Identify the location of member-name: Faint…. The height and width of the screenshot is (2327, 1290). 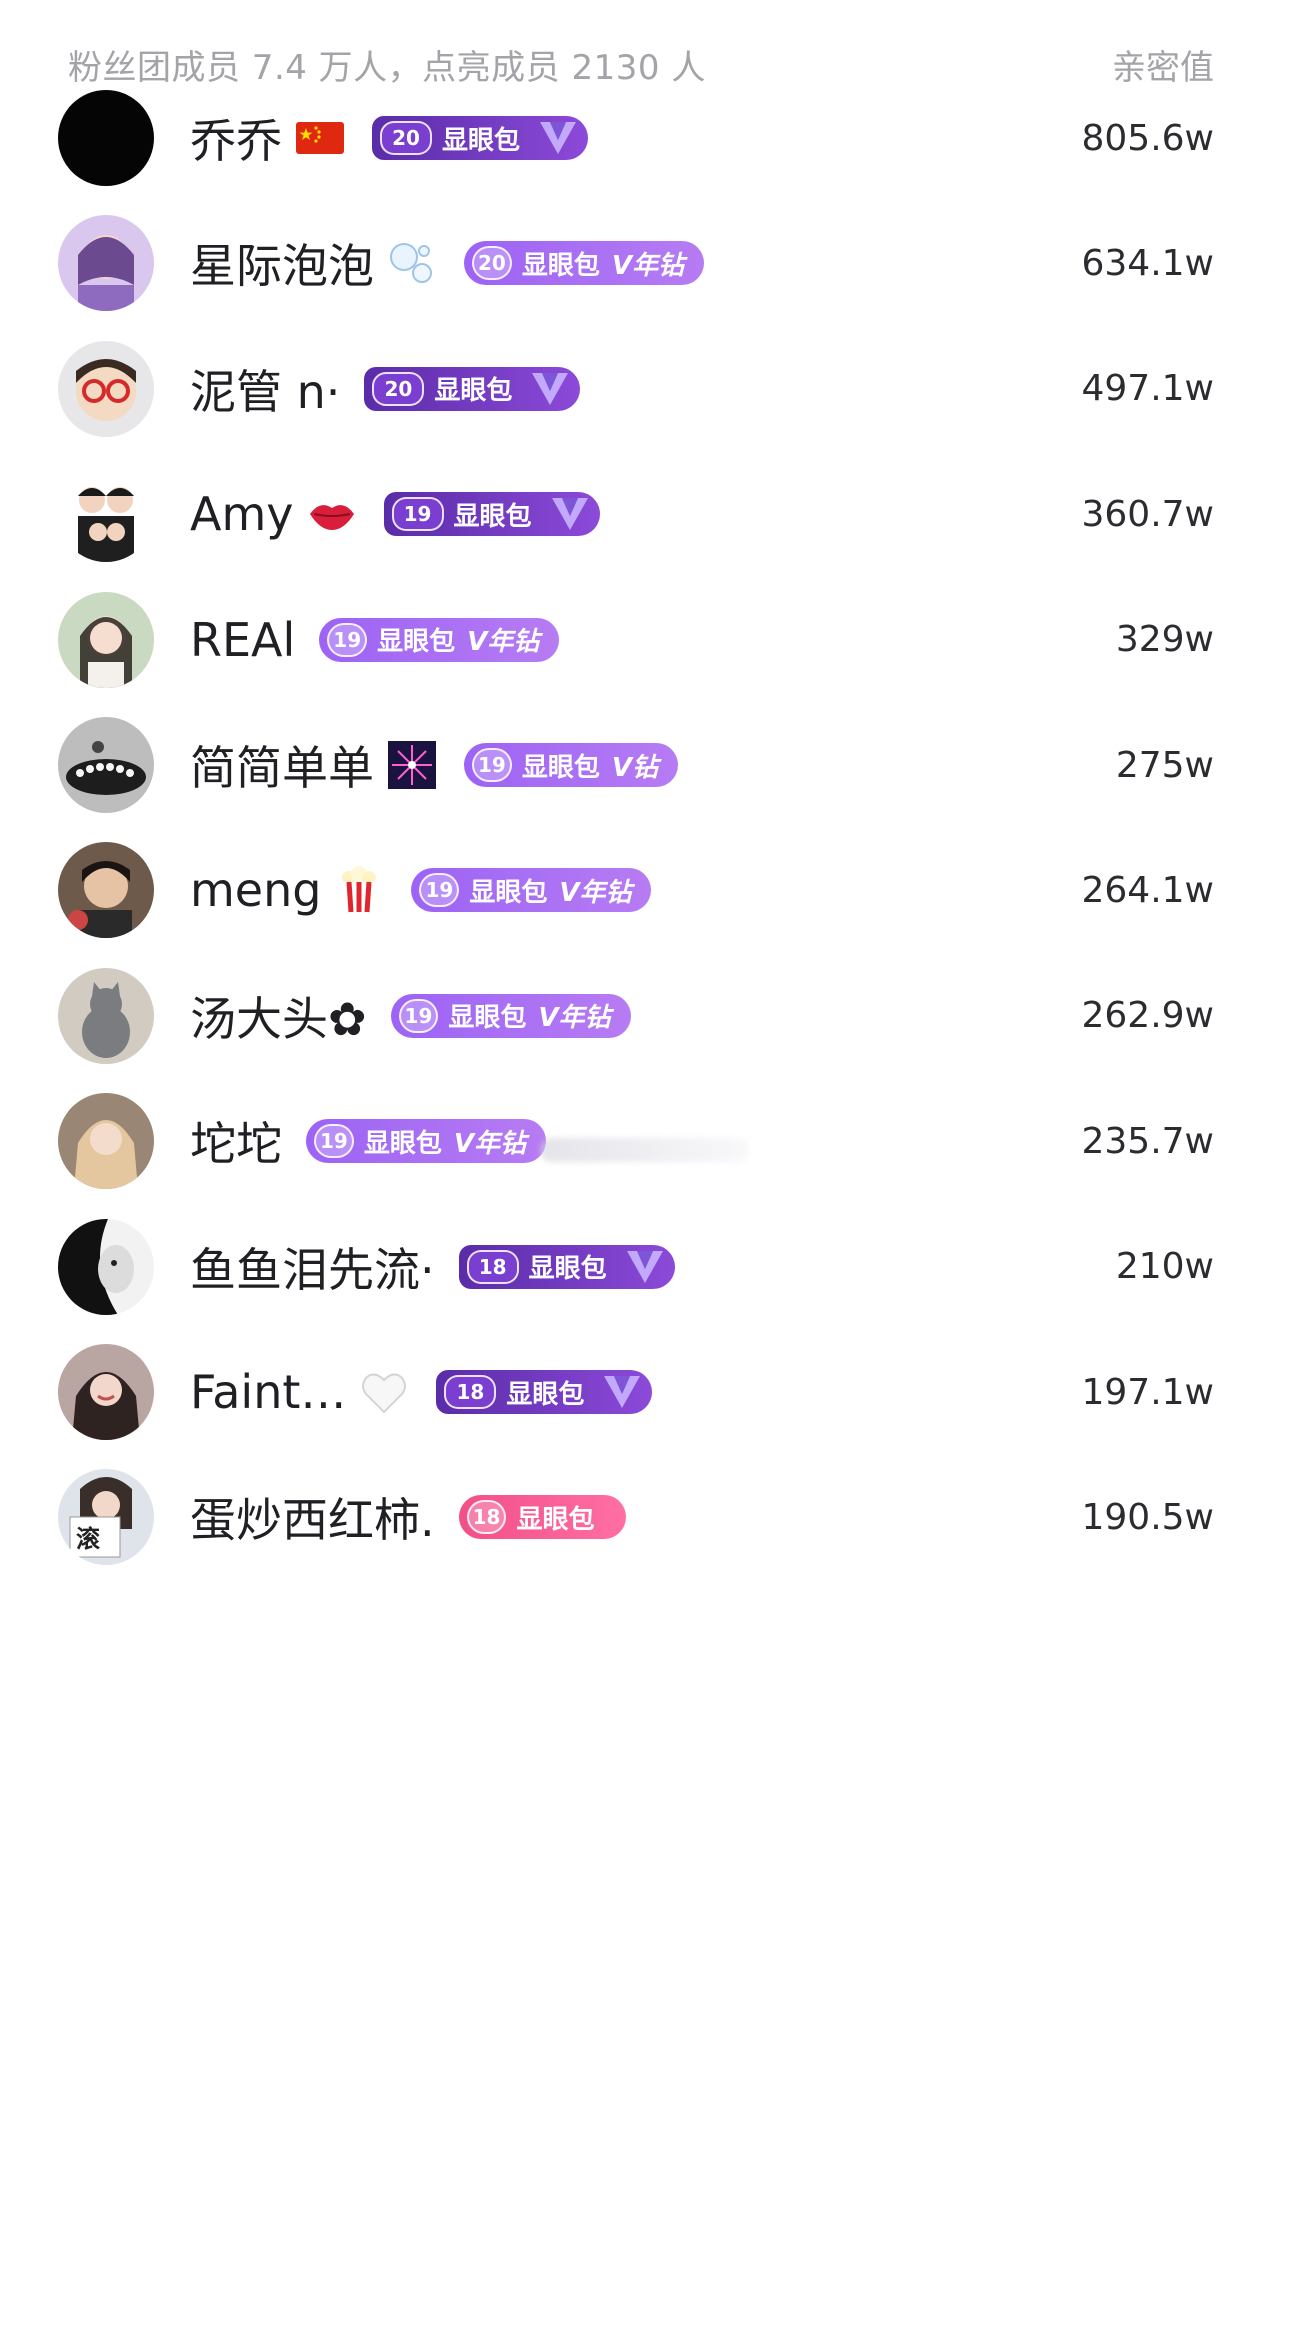
(268, 1392).